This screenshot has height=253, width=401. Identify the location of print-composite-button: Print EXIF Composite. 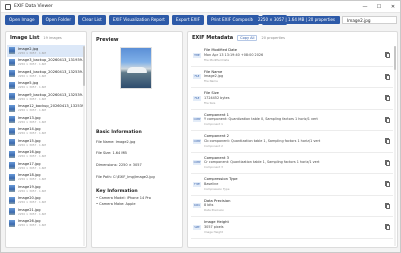
(233, 20).